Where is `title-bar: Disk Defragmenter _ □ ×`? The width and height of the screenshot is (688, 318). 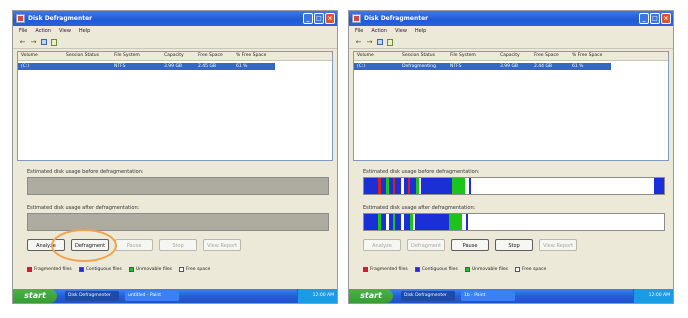
title-bar: Disk Defragmenter _ □ × is located at coordinates (175, 18).